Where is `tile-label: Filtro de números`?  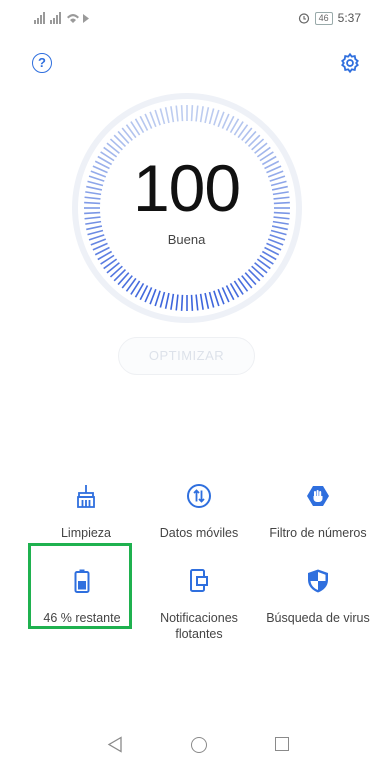
tile-label: Filtro de números is located at coordinates (318, 533).